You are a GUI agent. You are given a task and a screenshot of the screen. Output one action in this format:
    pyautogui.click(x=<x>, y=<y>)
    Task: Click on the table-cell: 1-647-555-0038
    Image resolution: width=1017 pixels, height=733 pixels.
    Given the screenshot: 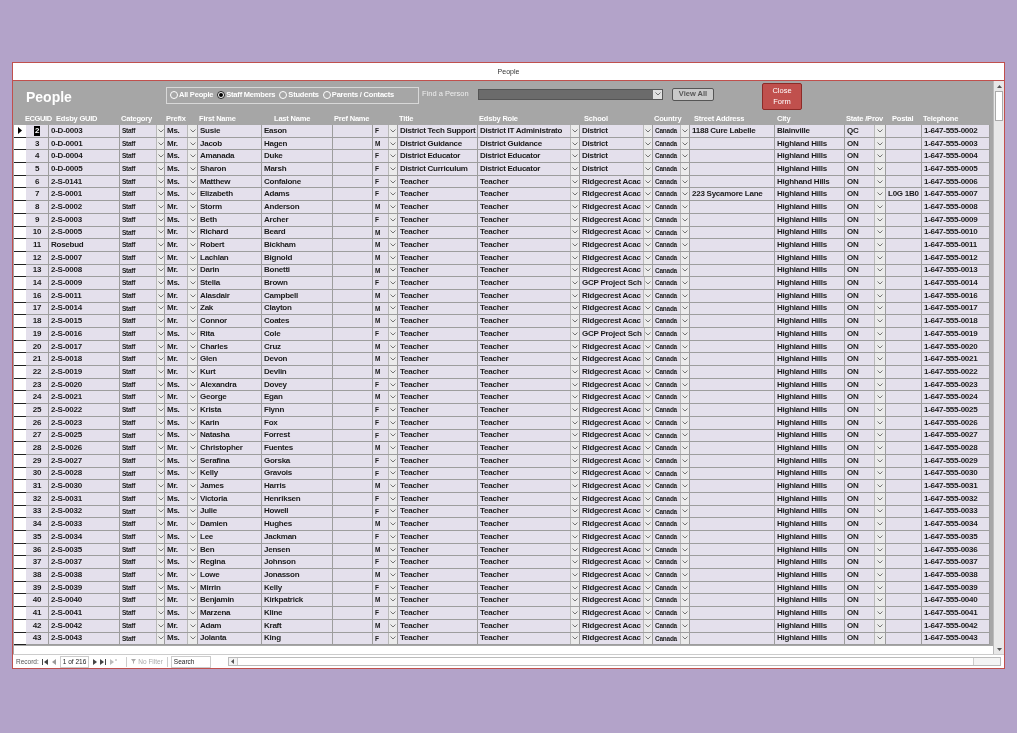 What is the action you would take?
    pyautogui.click(x=956, y=575)
    